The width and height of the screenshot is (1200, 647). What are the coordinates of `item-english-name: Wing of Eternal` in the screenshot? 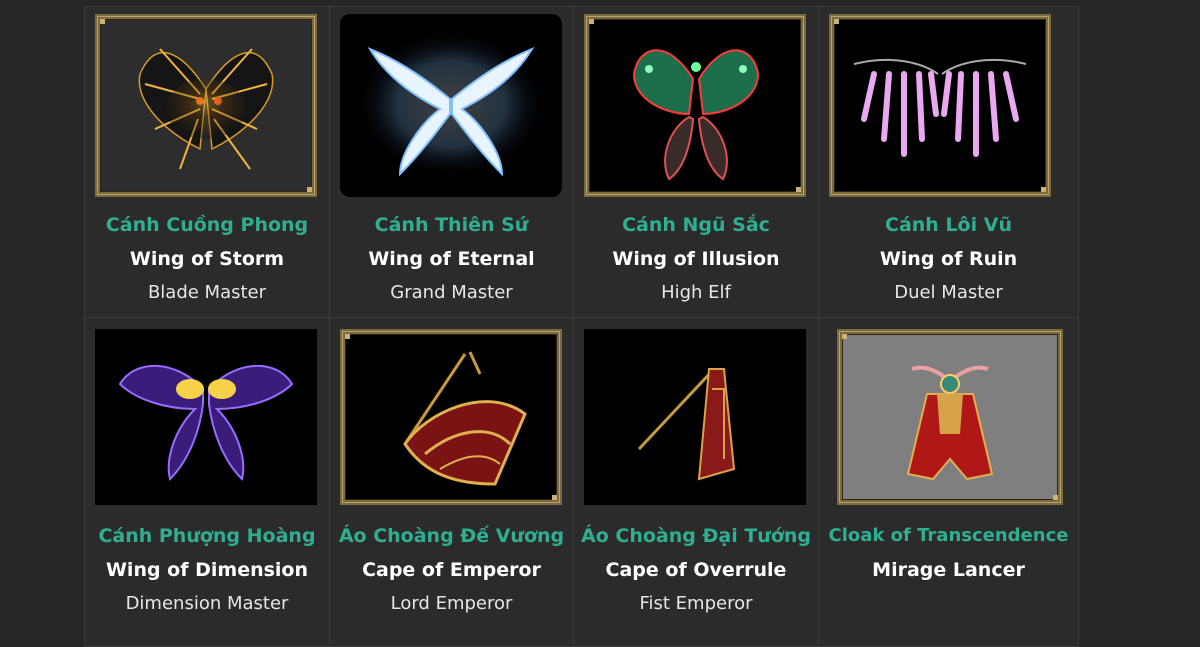 It's located at (451, 259).